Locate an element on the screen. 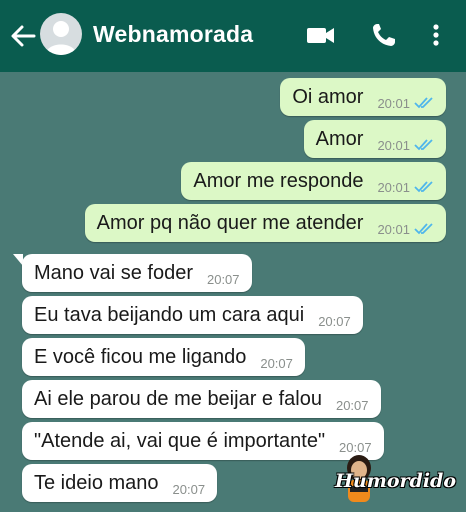 This screenshot has width=466, height=512. message-bubble-outgoing: Amor pq não quer me atender 20:01 is located at coordinates (265, 223).